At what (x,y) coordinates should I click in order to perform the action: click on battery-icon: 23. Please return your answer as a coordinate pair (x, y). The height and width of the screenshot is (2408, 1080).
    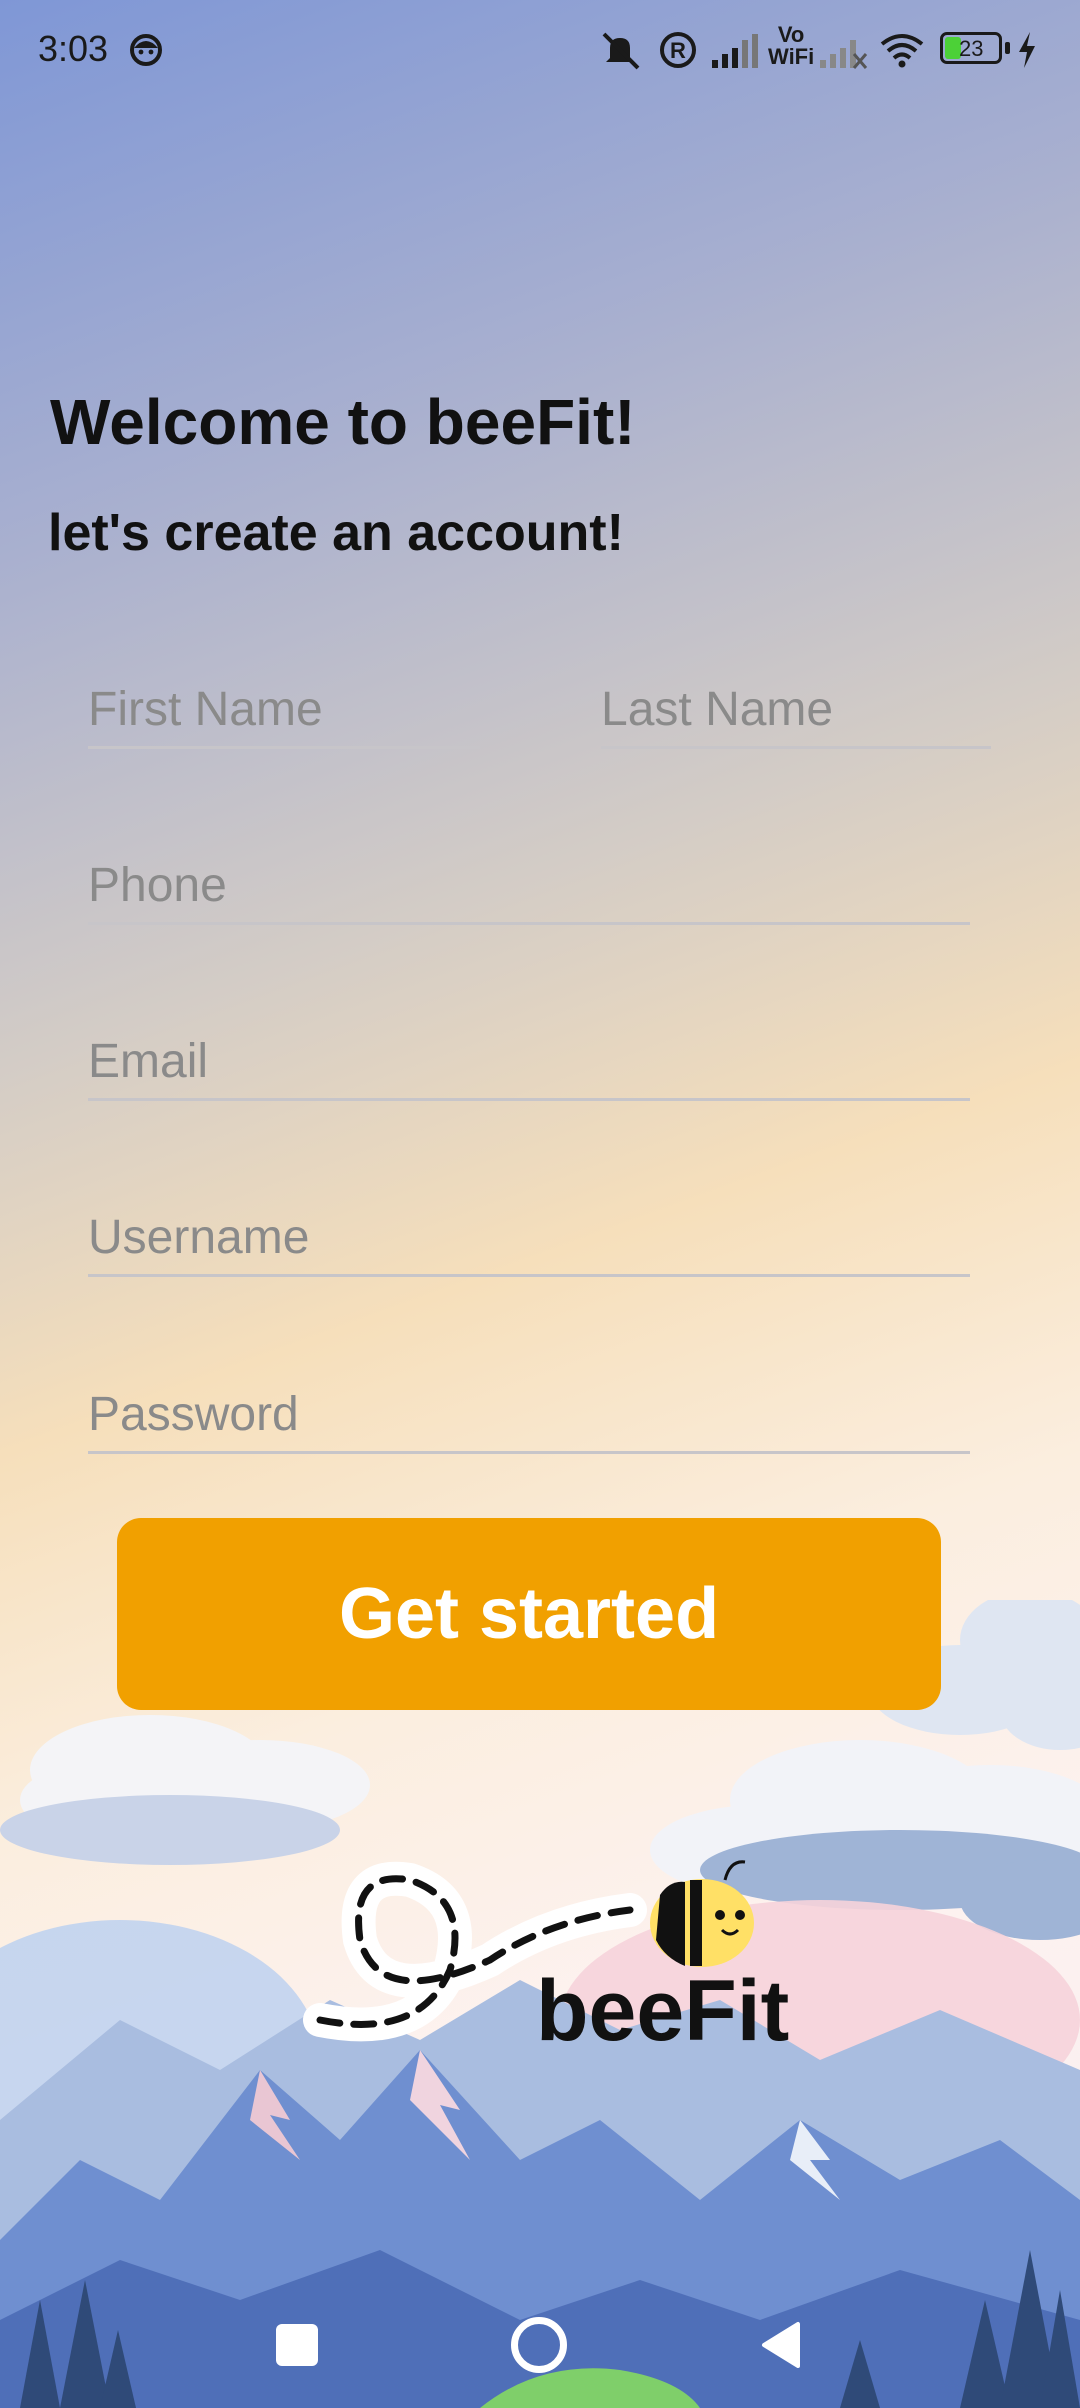
    Looking at the image, I should click on (971, 48).